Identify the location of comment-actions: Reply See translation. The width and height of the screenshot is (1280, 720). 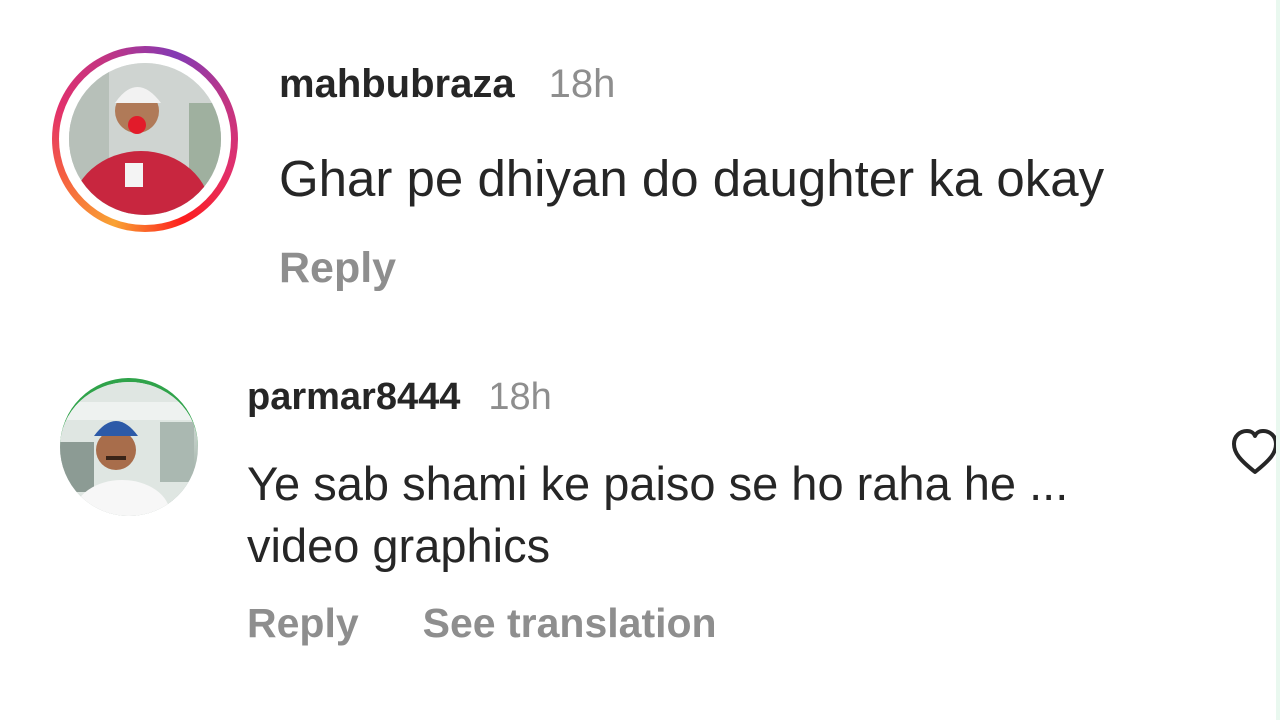
(482, 623).